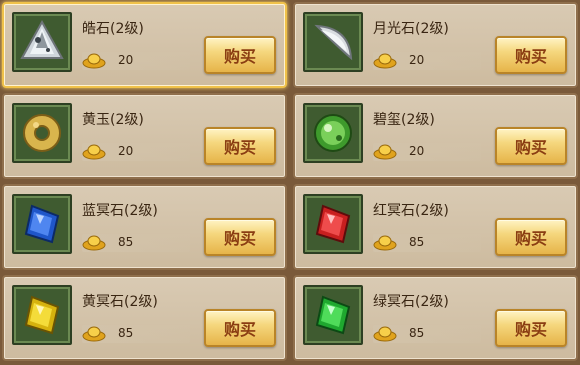  What do you see at coordinates (411, 302) in the screenshot?
I see `item-name: 绿冥石(2级)` at bounding box center [411, 302].